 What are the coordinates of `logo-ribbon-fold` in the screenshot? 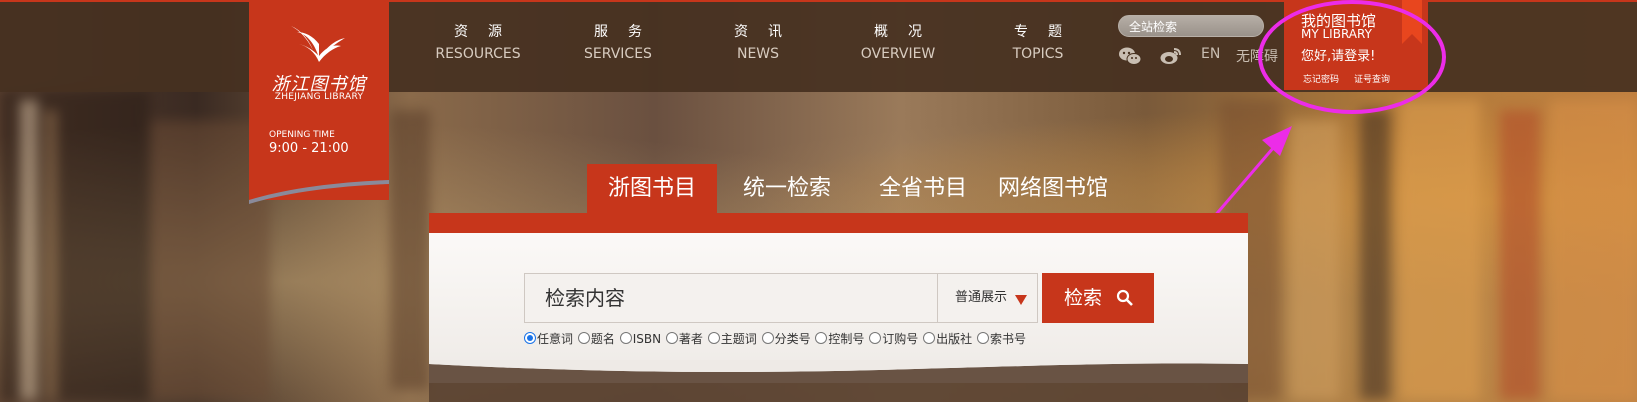 It's located at (319, 191).